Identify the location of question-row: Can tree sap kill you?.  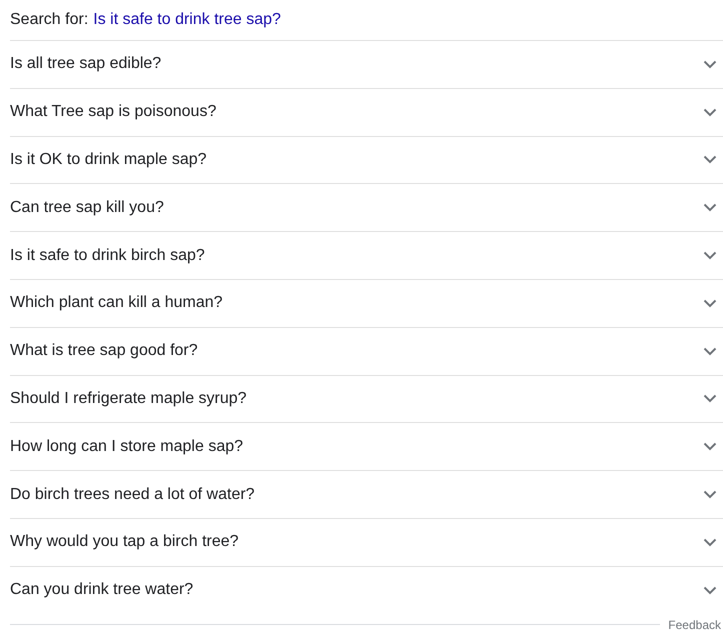
(366, 207).